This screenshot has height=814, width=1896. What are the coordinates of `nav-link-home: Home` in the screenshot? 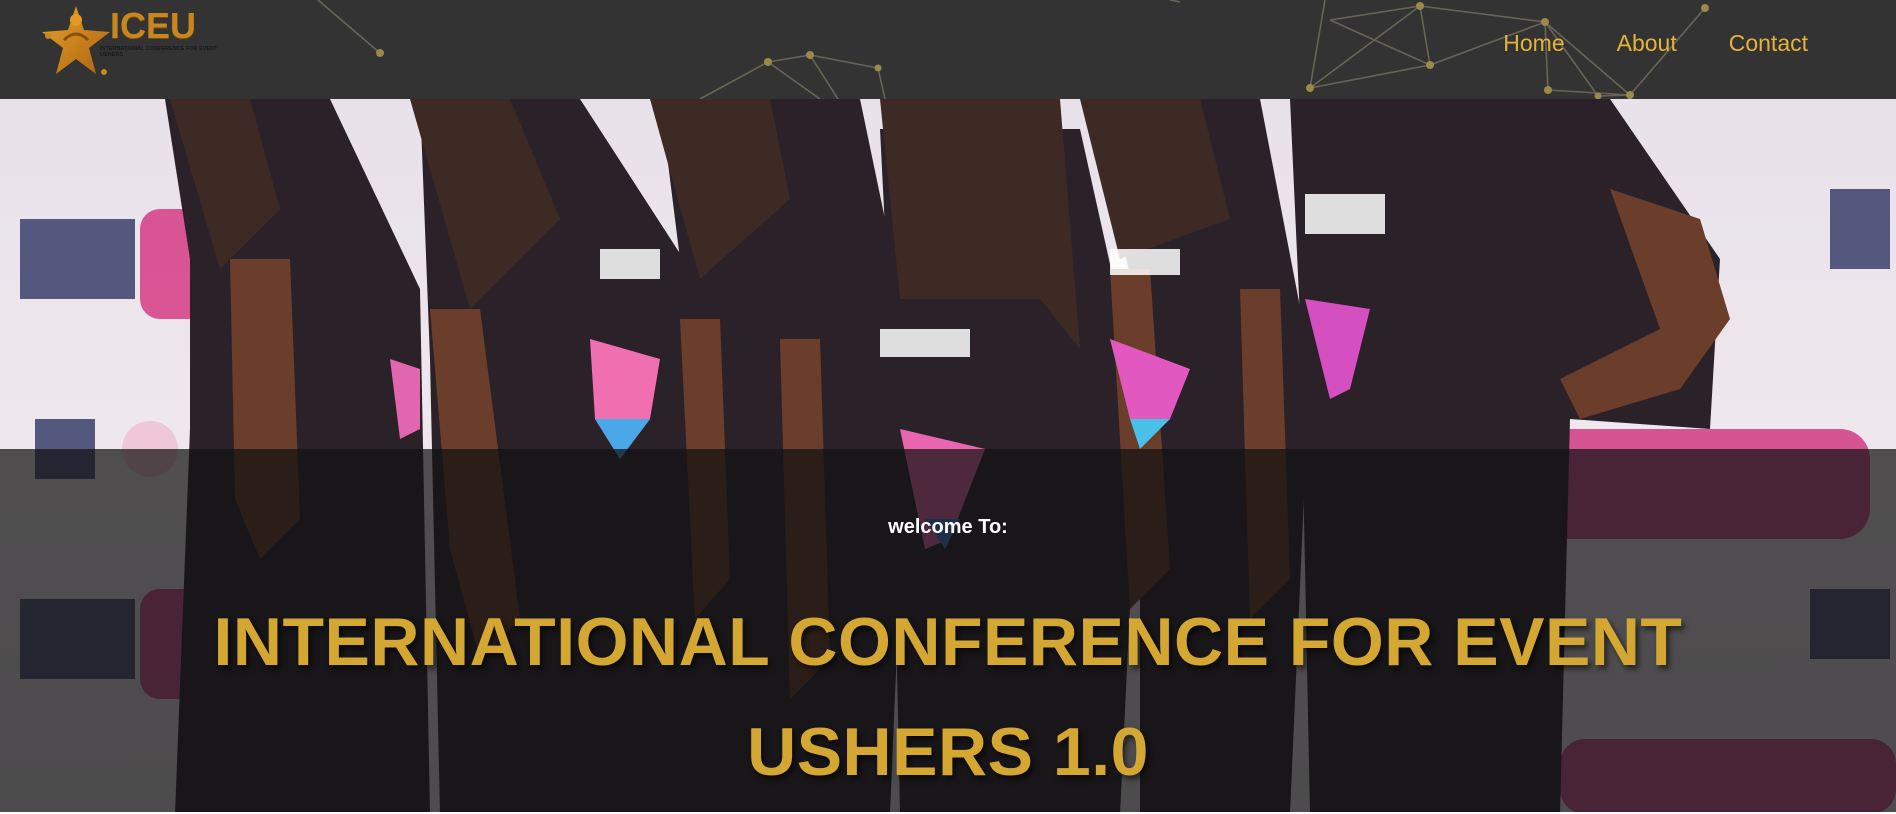 It's located at (1533, 43).